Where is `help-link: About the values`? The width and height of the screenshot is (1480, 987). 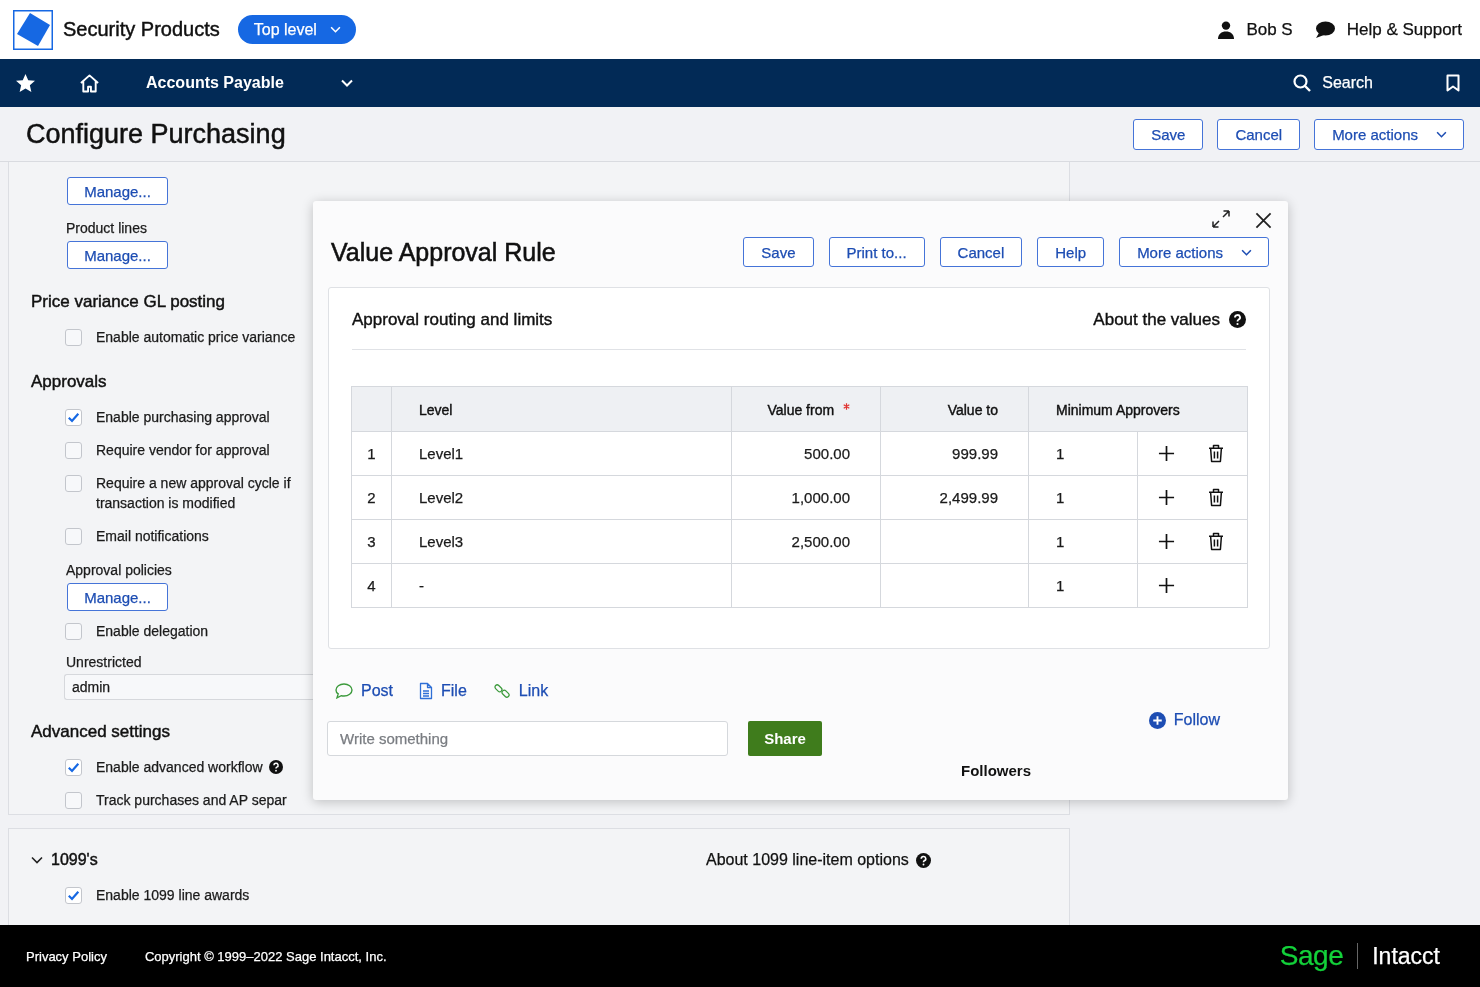
help-link: About the values is located at coordinates (1156, 319).